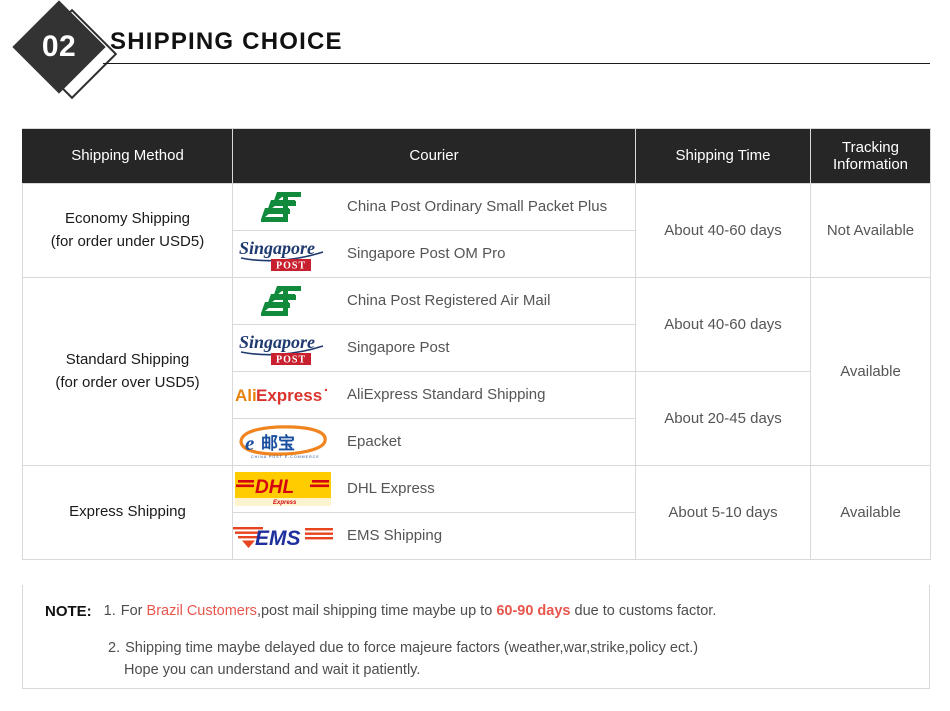 The image size is (950, 711). What do you see at coordinates (477, 207) in the screenshot?
I see `courier-name: China Post Ordinary Small Packet Plus` at bounding box center [477, 207].